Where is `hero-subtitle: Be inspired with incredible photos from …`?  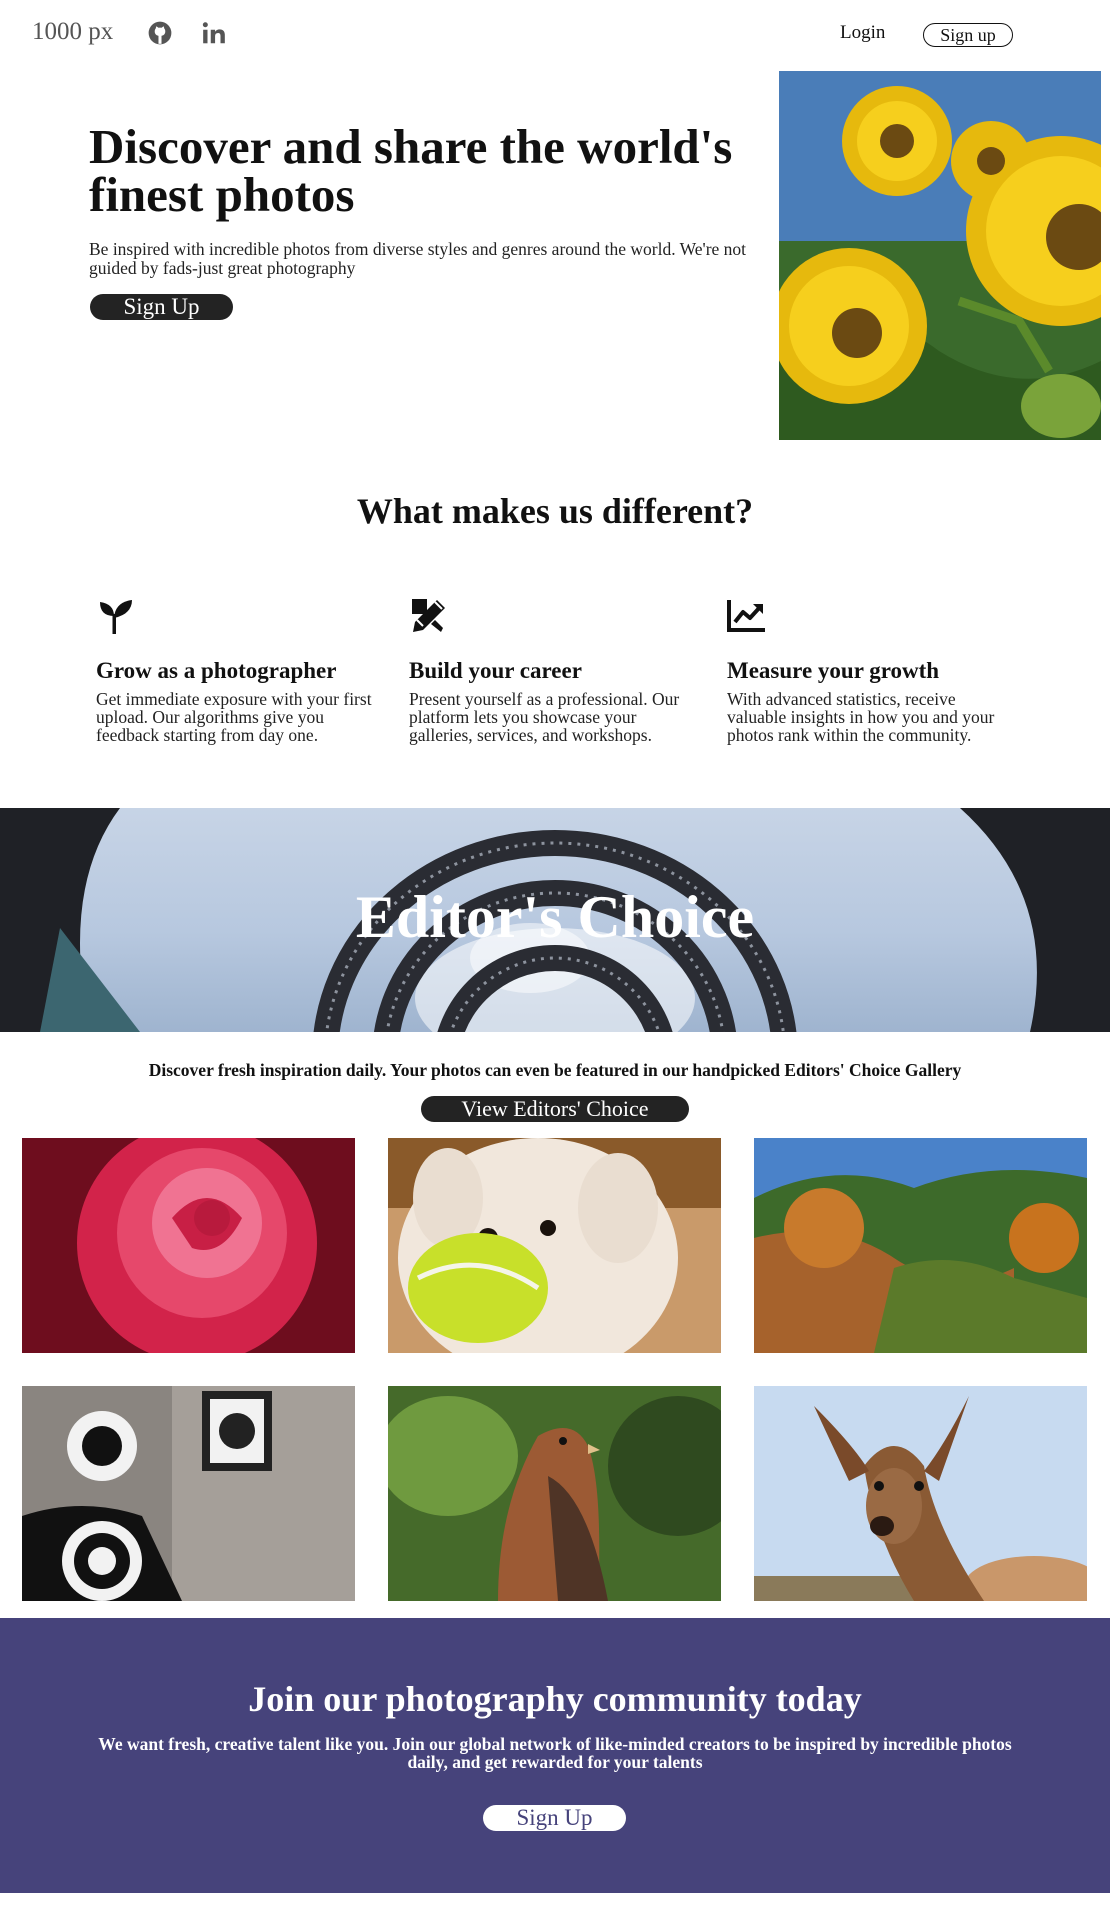 hero-subtitle: Be inspired with incredible photos from … is located at coordinates (418, 258).